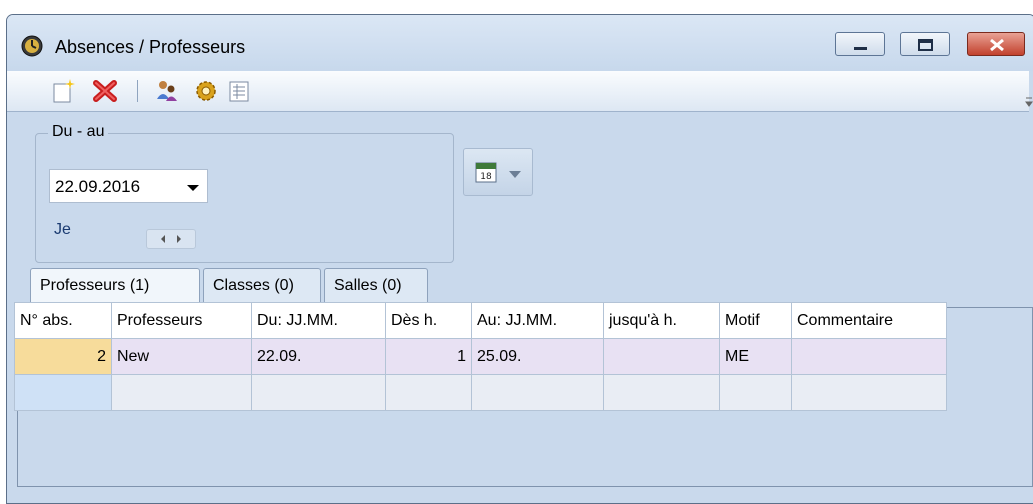 This screenshot has height=504, width=1033. What do you see at coordinates (78, 132) in the screenshot?
I see `date-range-legend: Du - au` at bounding box center [78, 132].